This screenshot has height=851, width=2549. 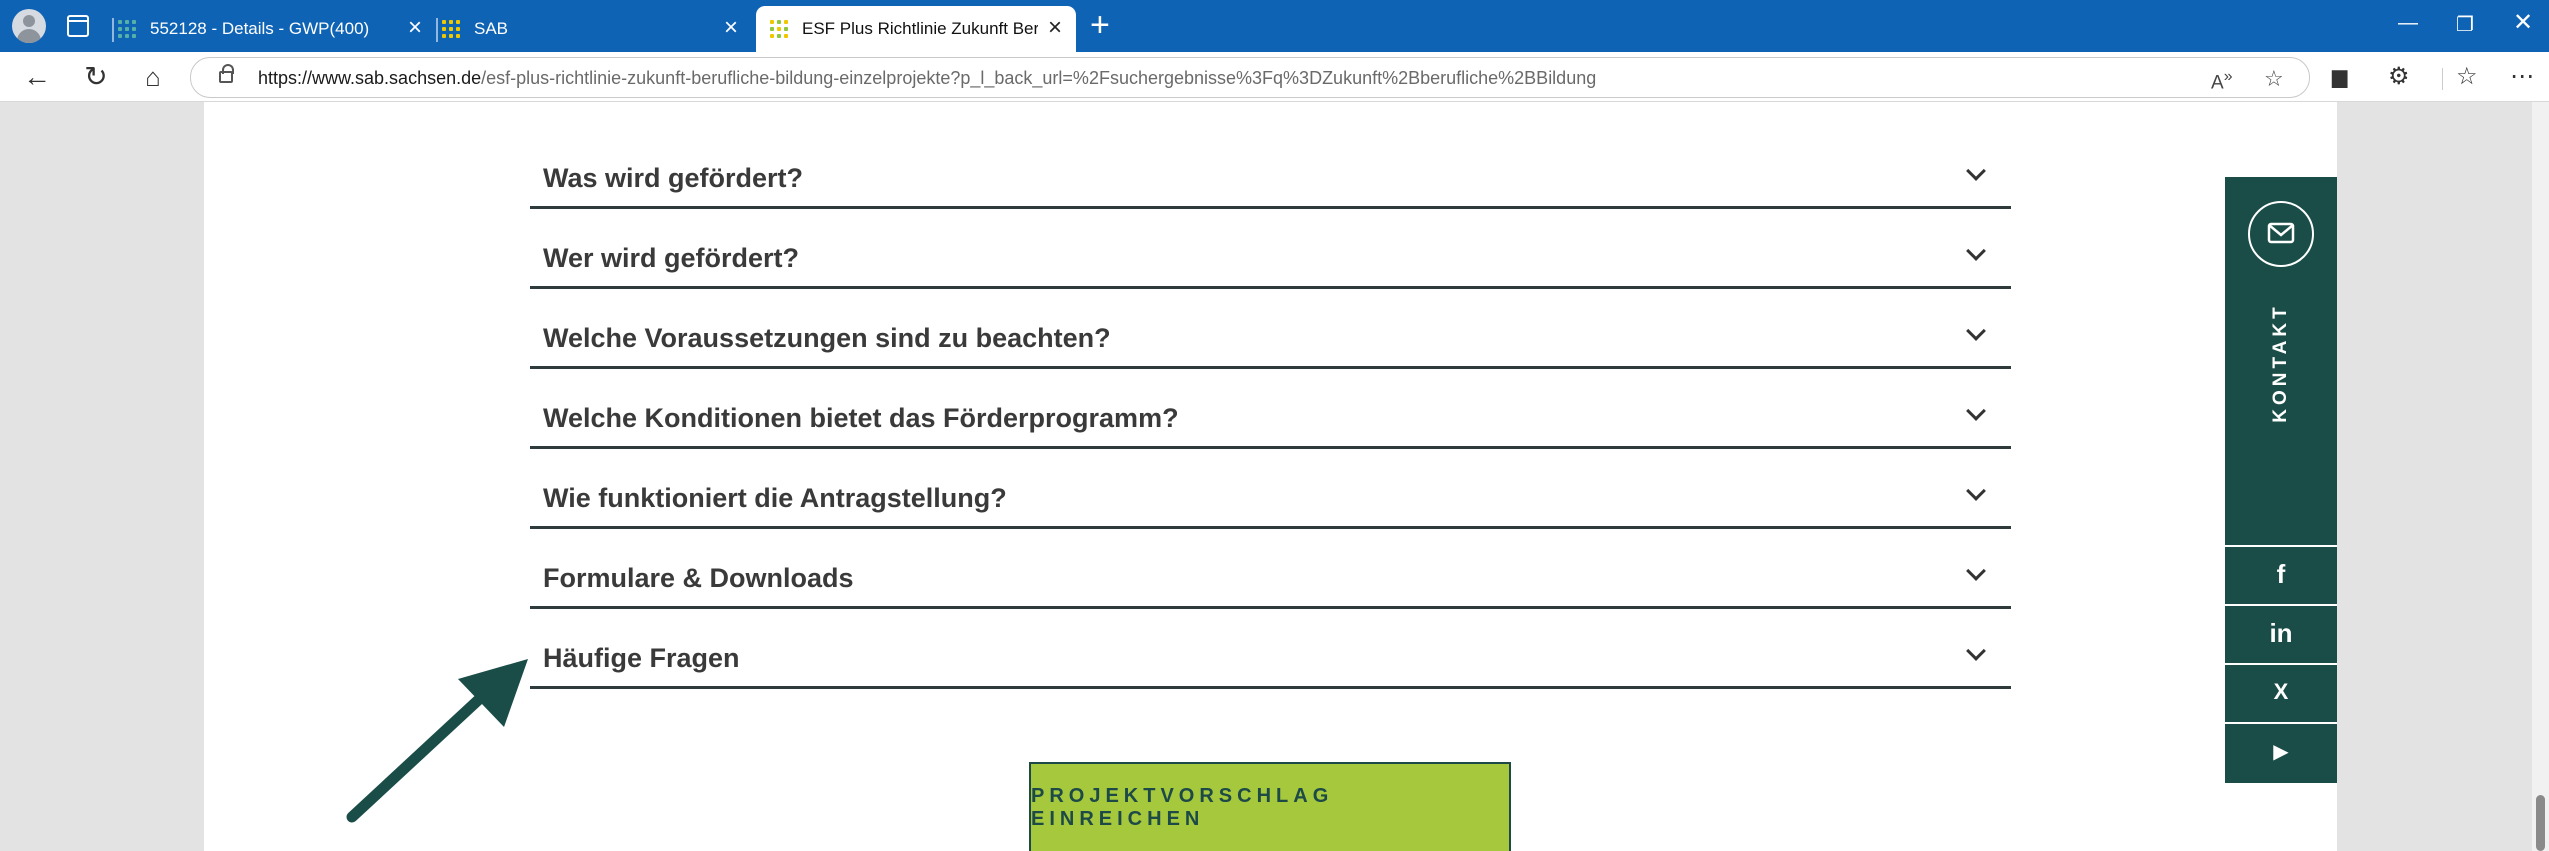 I want to click on accordion-question: Häufige Fragen, so click(x=641, y=658).